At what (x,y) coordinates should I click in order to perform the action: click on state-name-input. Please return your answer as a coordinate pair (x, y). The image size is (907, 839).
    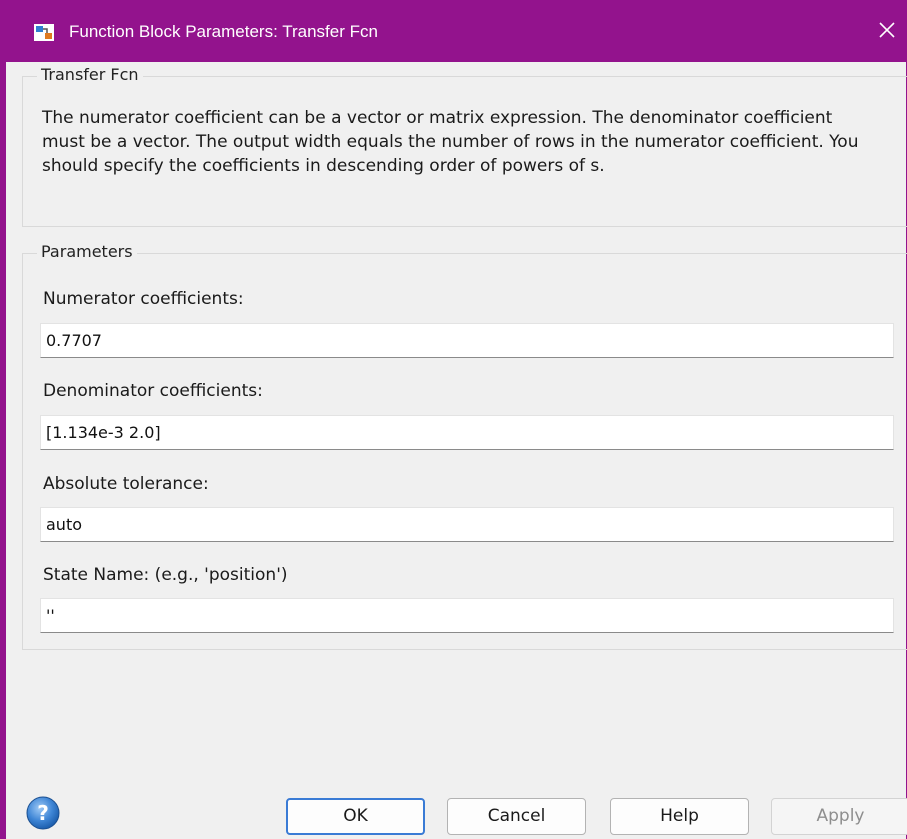
    Looking at the image, I should click on (467, 615).